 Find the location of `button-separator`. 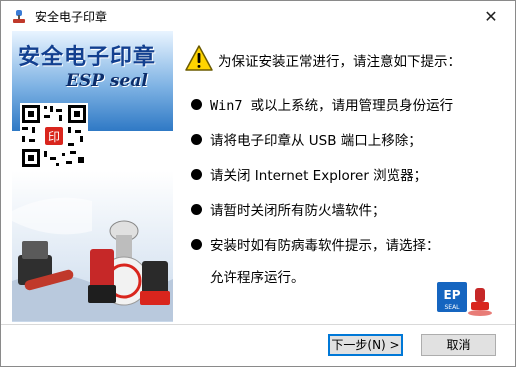

button-separator is located at coordinates (258, 324).